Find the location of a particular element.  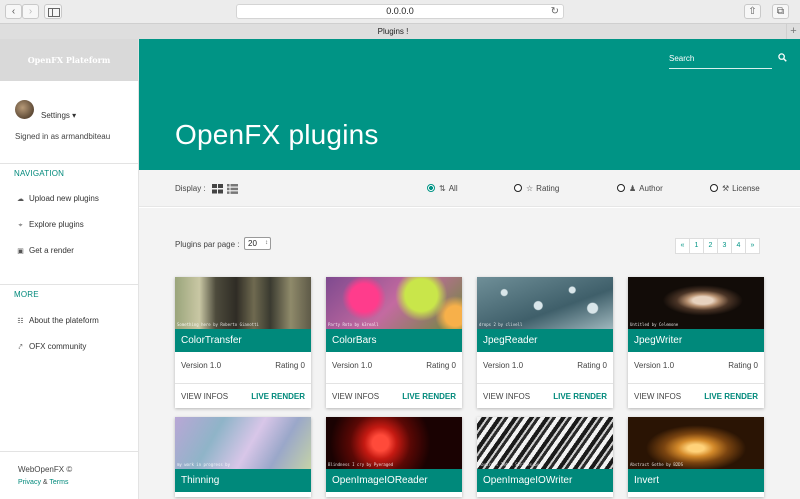

address-bar: 0.0.0.0 ↻ is located at coordinates (400, 11).